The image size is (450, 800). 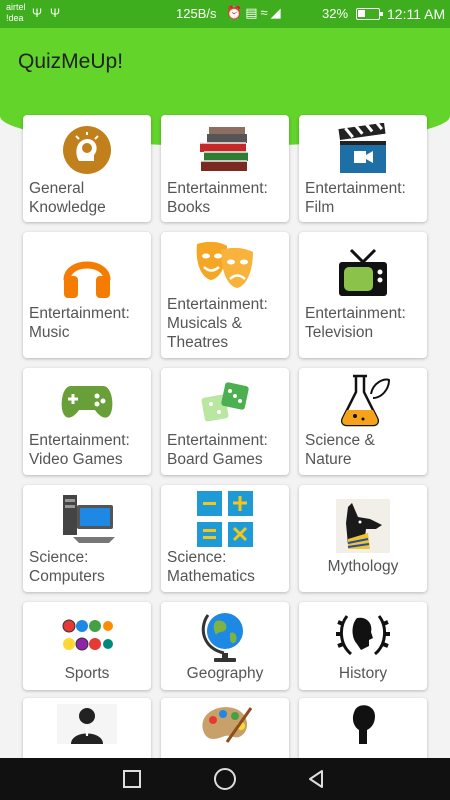 What do you see at coordinates (225, 521) in the screenshot?
I see `math-operators-icon` at bounding box center [225, 521].